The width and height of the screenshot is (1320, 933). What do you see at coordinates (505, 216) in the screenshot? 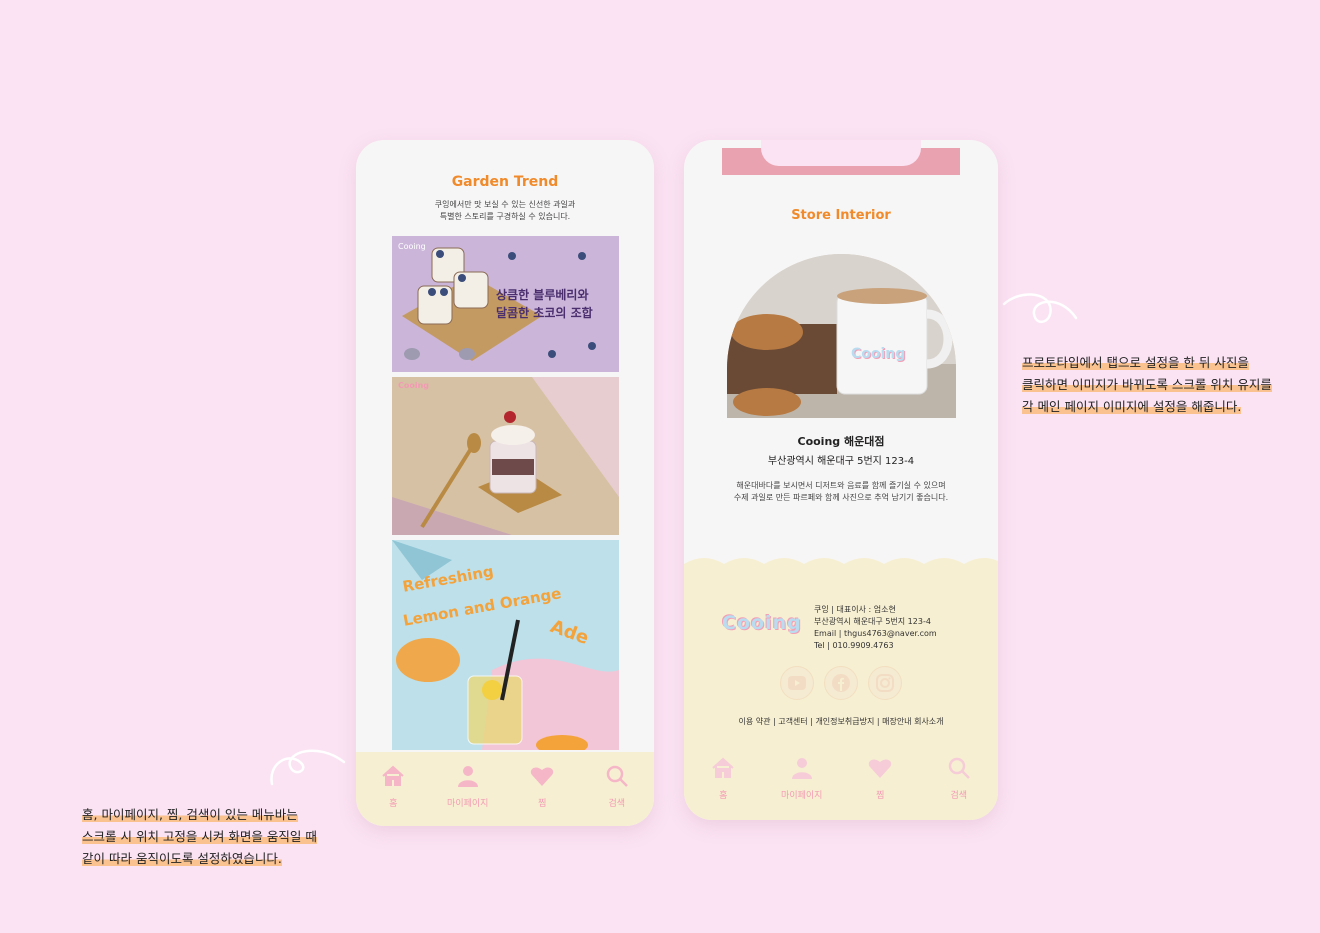
I see `description-line: 특별한 스토리를 구경하실 수 있습니다.` at bounding box center [505, 216].